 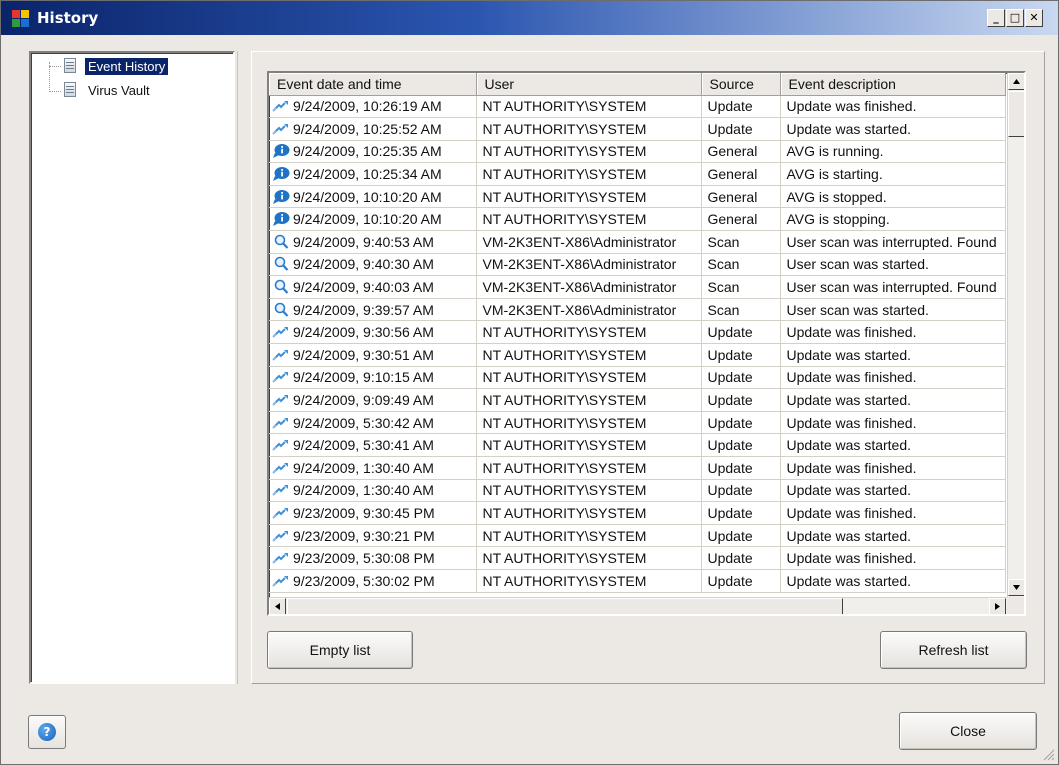 What do you see at coordinates (589, 242) in the screenshot?
I see `cell-user: VM-2K3ENT-X86\Administrator` at bounding box center [589, 242].